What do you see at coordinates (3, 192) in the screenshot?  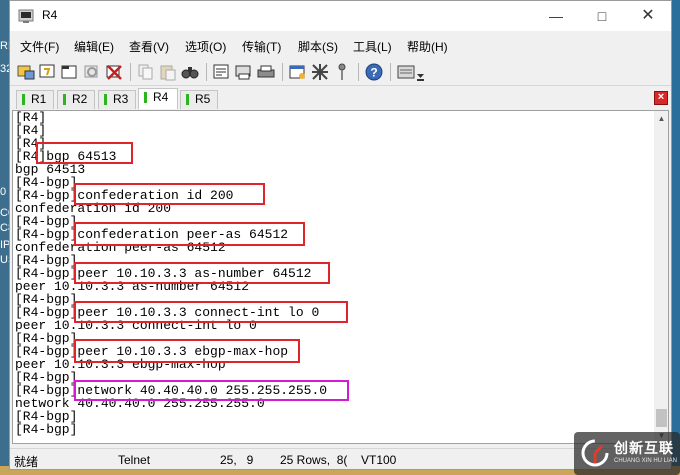 I see `desktop-text: 0` at bounding box center [3, 192].